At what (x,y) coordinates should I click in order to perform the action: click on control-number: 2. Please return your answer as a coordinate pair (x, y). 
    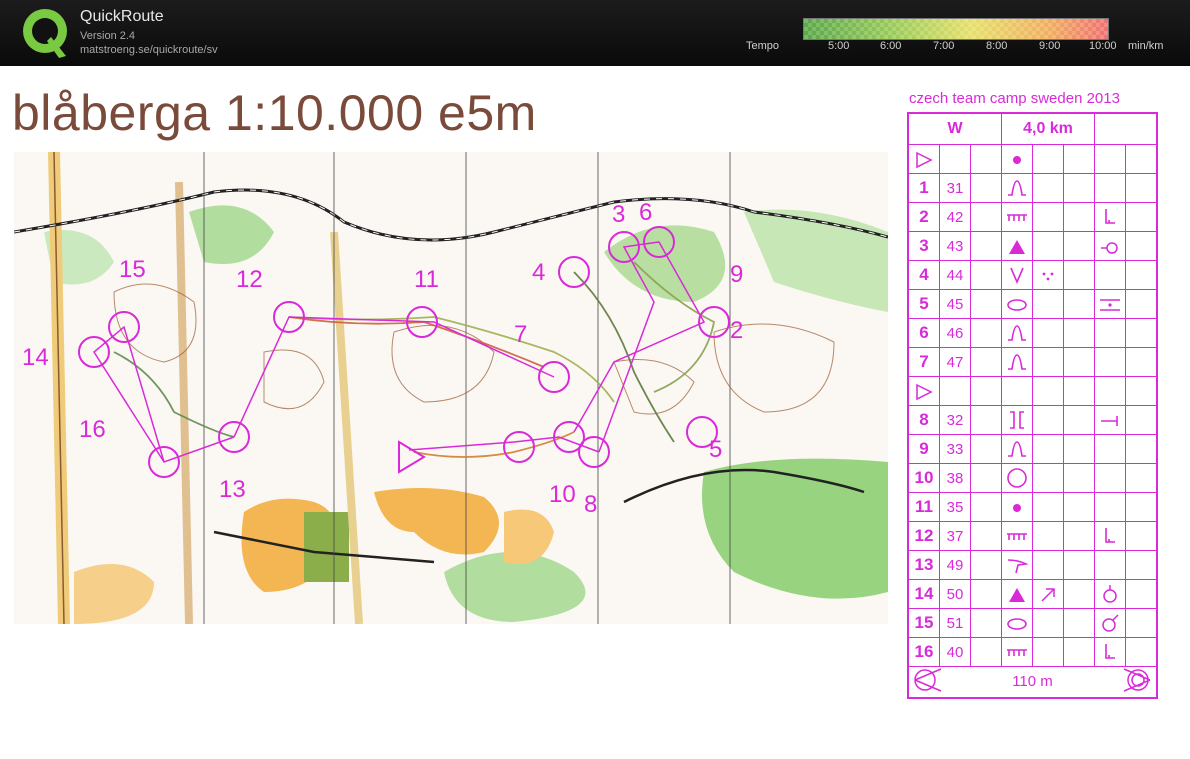
    Looking at the image, I should click on (923, 217).